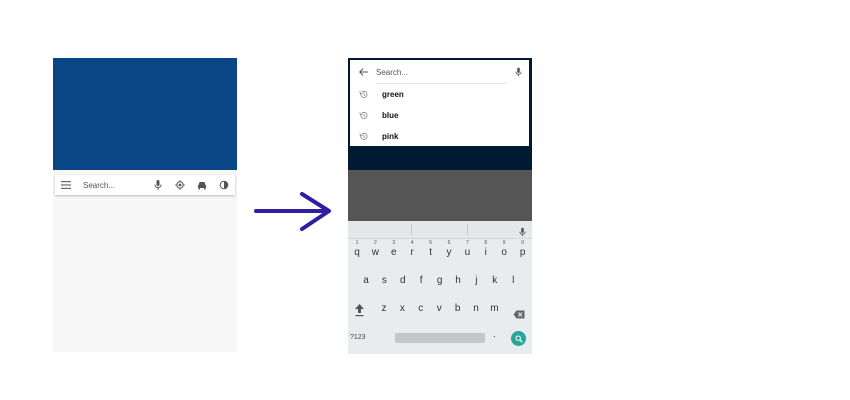  Describe the element at coordinates (486, 243) in the screenshot. I see `key-hint: 8` at that location.